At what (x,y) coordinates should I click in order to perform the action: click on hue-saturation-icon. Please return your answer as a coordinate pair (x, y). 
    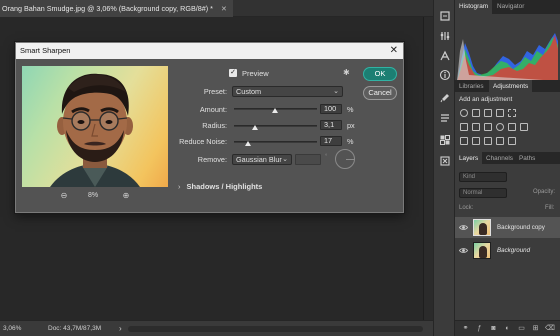
    Looking at the image, I should click on (464, 127).